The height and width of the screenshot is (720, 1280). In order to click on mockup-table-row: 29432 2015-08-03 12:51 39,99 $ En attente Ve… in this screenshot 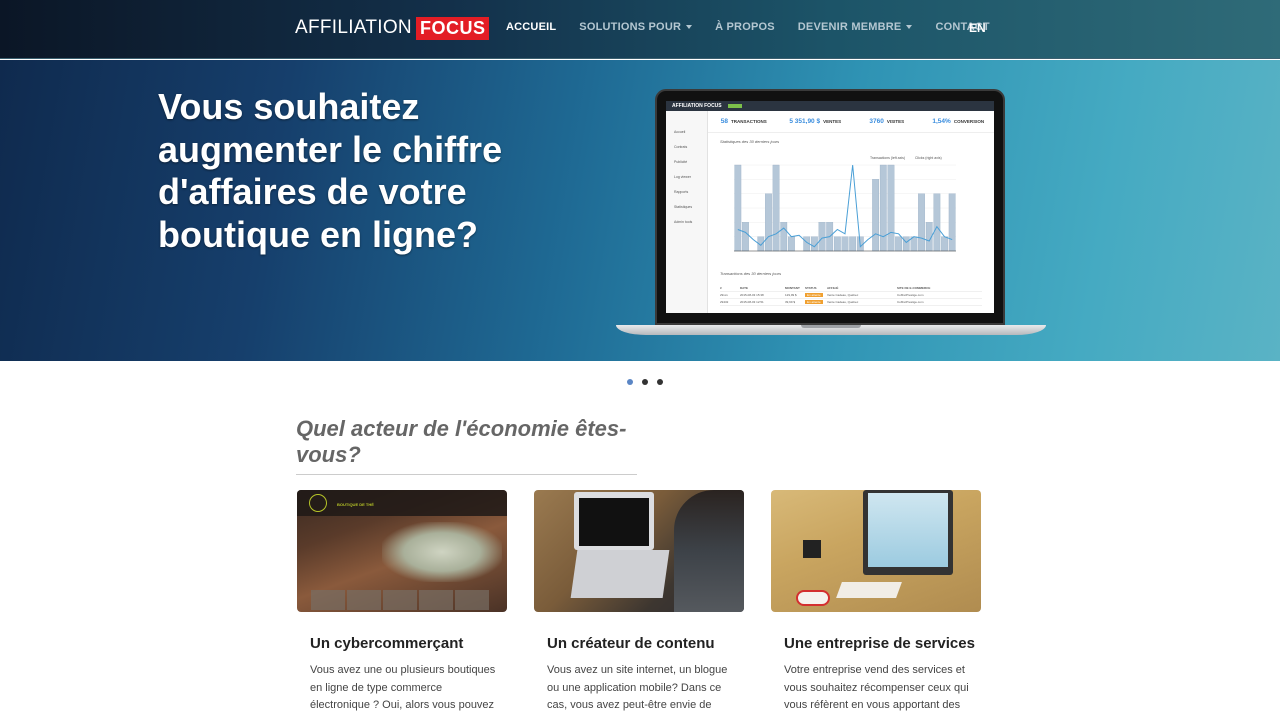, I will do `click(851, 302)`.